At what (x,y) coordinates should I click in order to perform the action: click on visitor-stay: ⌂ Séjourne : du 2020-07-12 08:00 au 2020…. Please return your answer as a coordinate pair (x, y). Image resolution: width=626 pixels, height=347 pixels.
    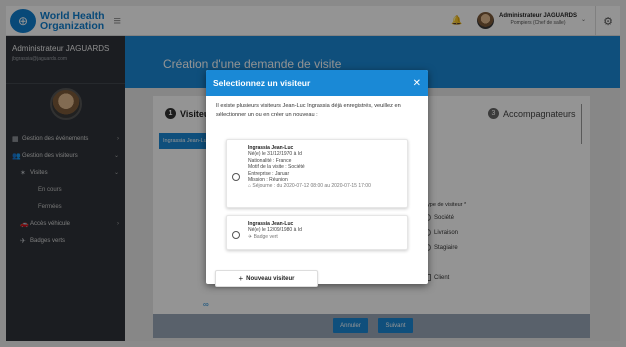
    Looking at the image, I should click on (309, 186).